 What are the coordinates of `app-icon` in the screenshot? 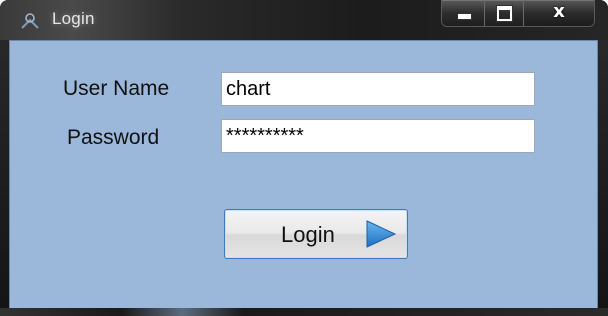 It's located at (30, 21).